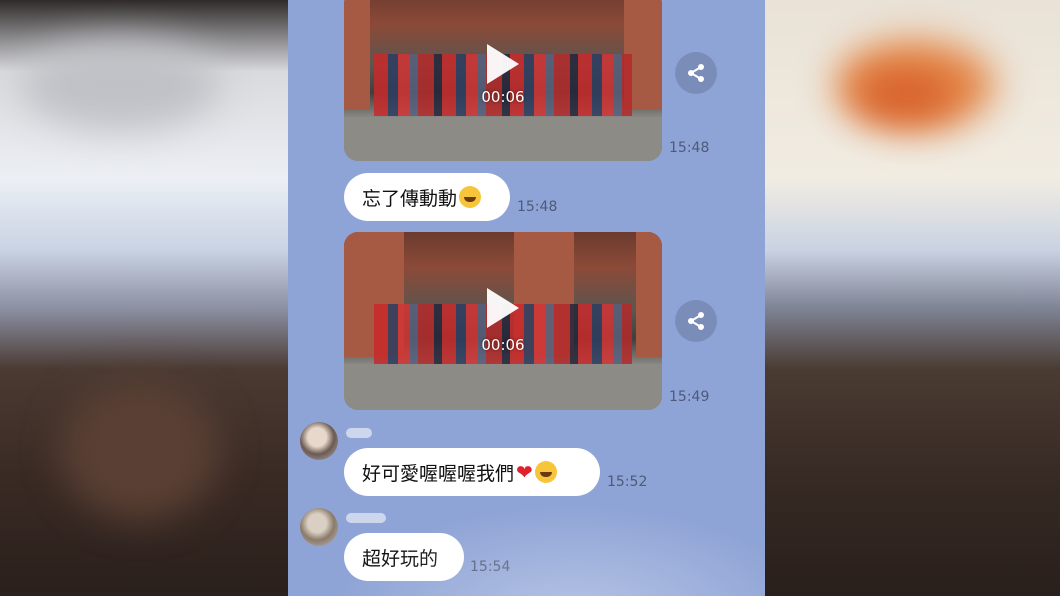 The image size is (1060, 596). I want to click on message-bubble: 忘了傳動動, so click(427, 197).